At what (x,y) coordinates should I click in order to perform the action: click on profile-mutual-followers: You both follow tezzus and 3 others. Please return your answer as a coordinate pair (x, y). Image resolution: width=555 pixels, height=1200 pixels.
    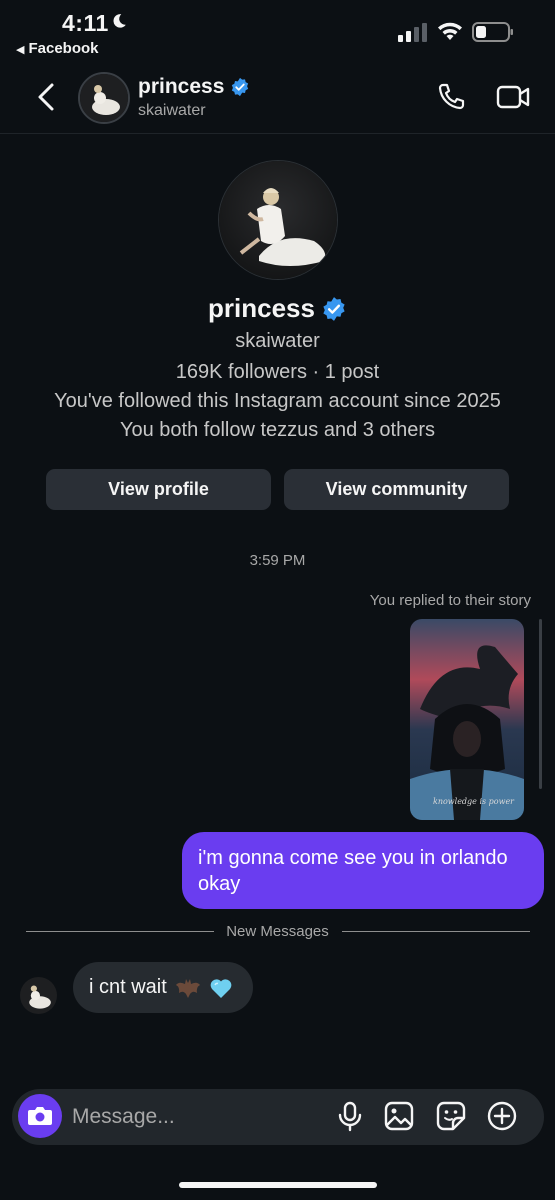
    Looking at the image, I should click on (277, 430).